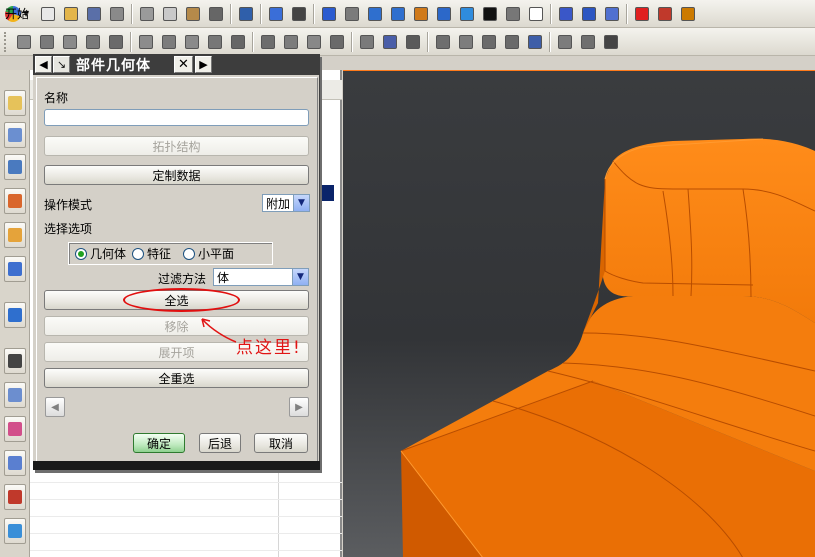 The height and width of the screenshot is (557, 815). I want to click on operation-navigator-icon, so click(15, 167).